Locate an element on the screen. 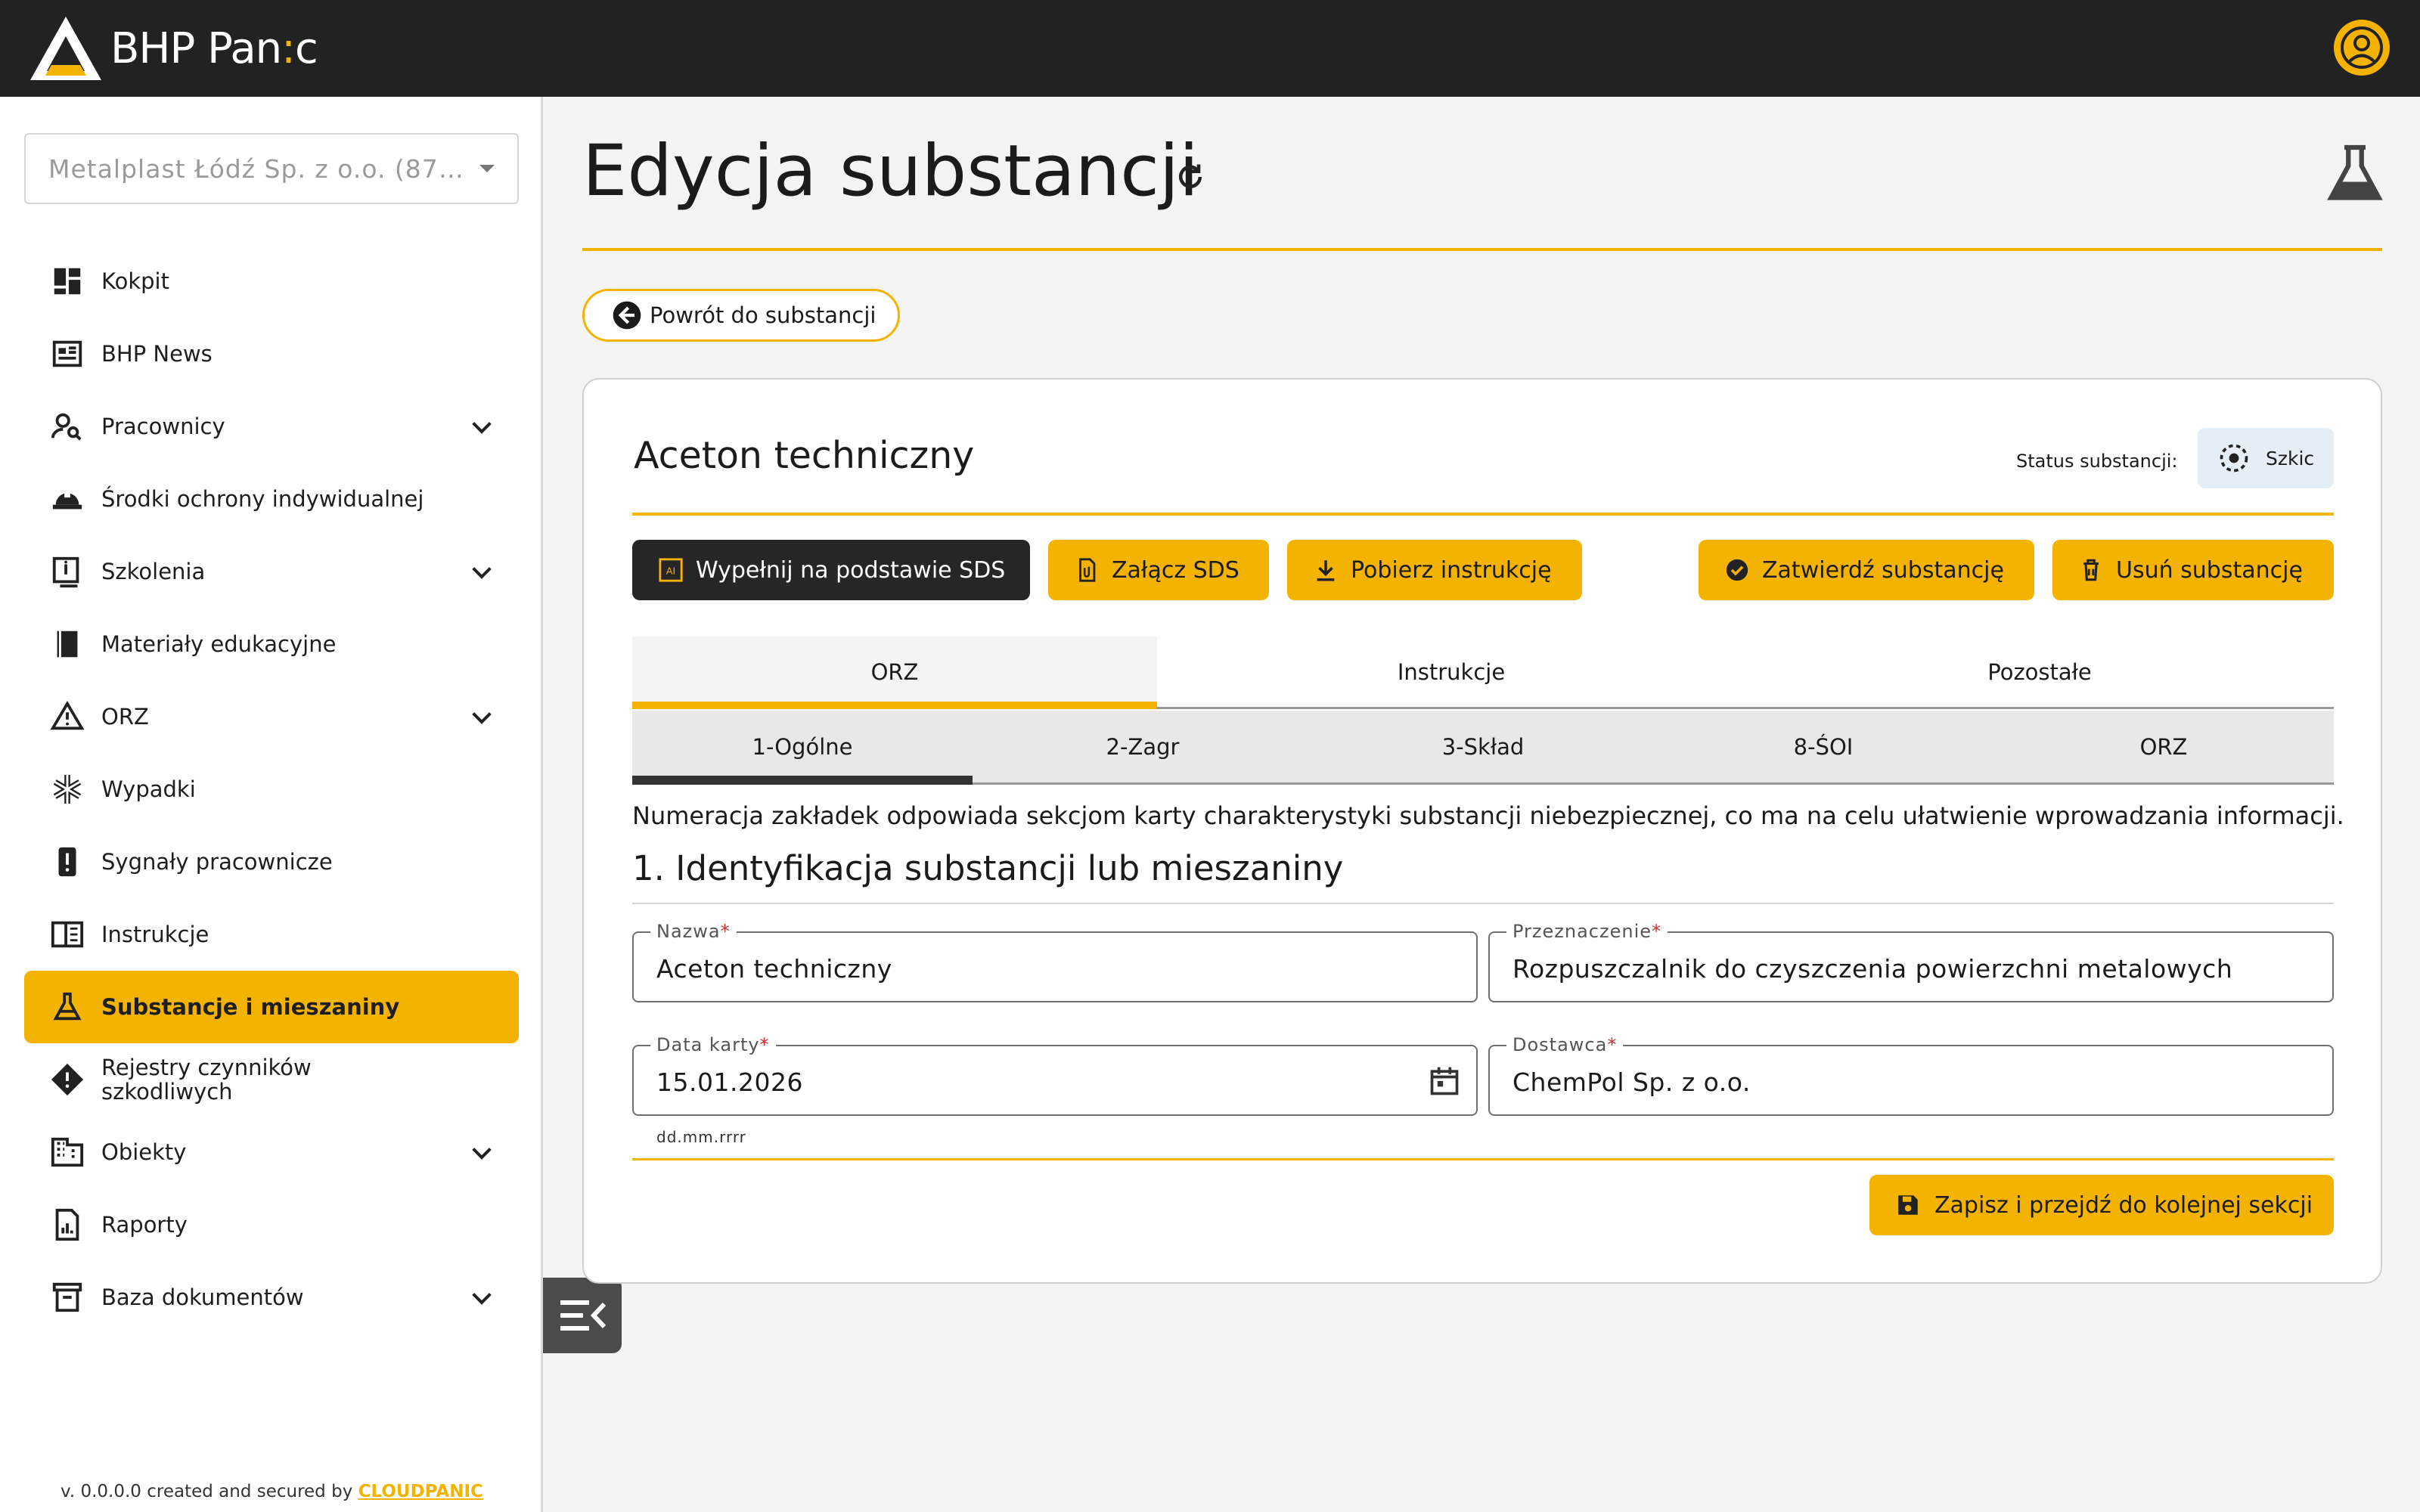 This screenshot has height=1512, width=2420. tab-pozostale: Pozostałe is located at coordinates (2039, 672).